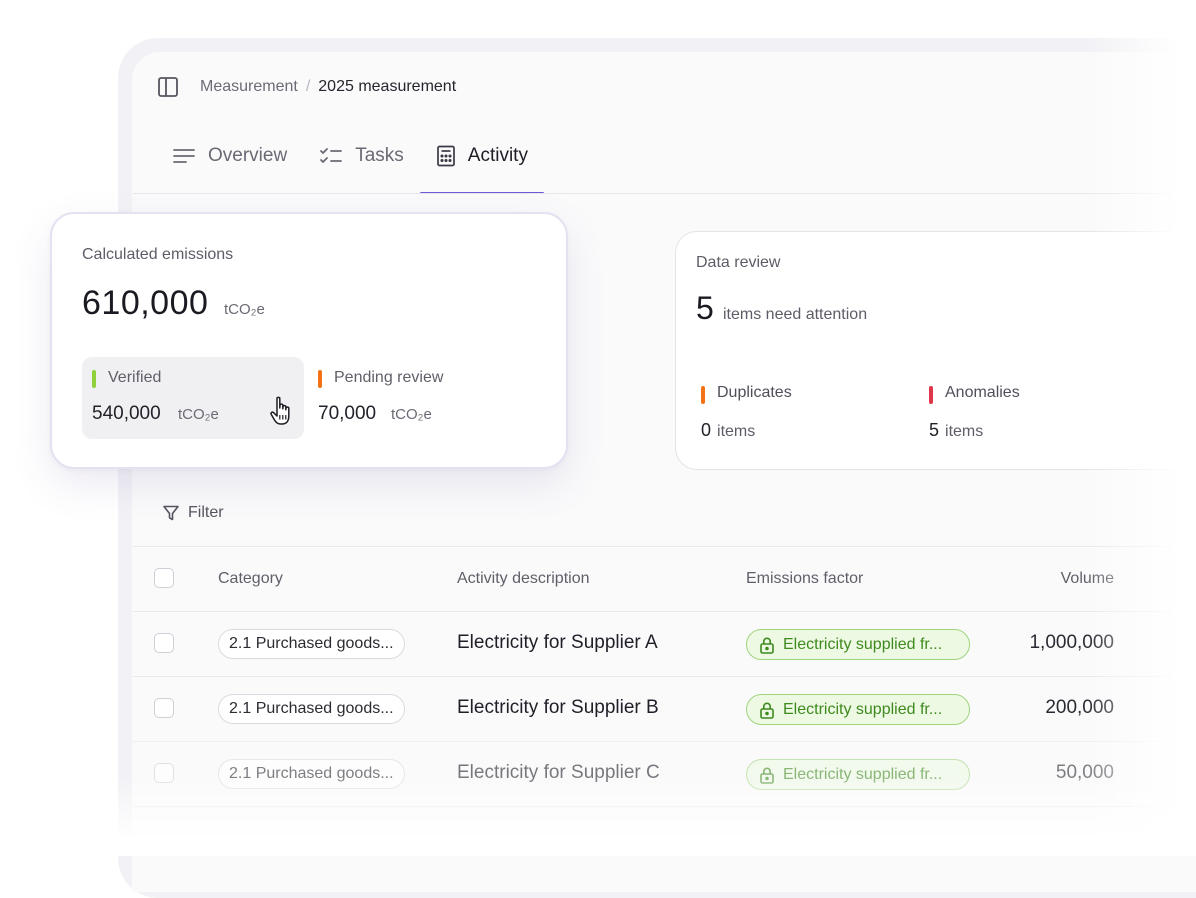 The width and height of the screenshot is (1196, 898). Describe the element at coordinates (280, 410) in the screenshot. I see `hand-pointer-cursor-icon` at that location.